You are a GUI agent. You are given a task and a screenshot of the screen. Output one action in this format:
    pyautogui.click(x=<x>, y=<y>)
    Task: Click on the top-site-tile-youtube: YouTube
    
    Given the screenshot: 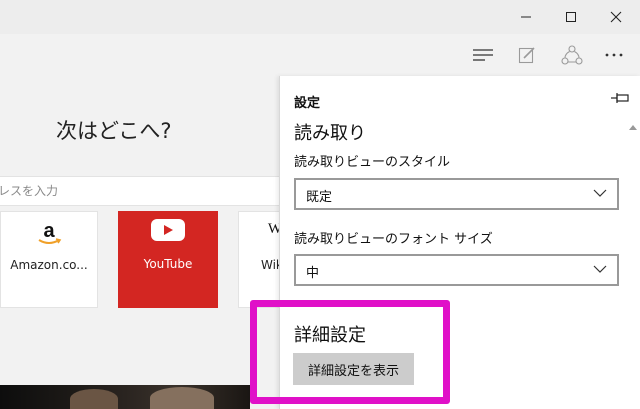 What is the action you would take?
    pyautogui.click(x=168, y=259)
    